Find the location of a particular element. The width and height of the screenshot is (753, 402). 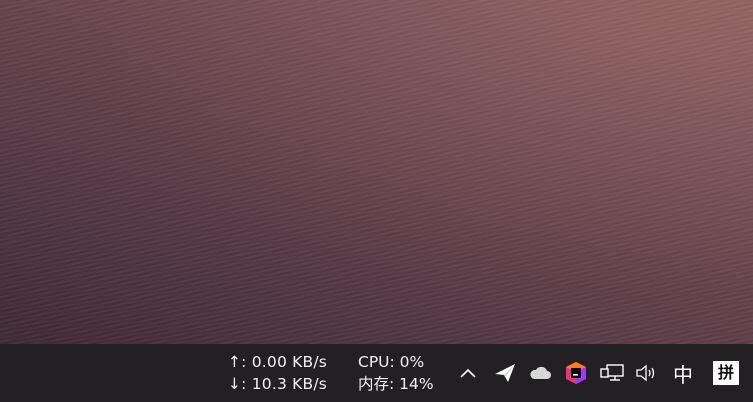

net-speed-monitor: ↑: 0.00 KB/s ↓: 10.3 KB/s is located at coordinates (284, 373).